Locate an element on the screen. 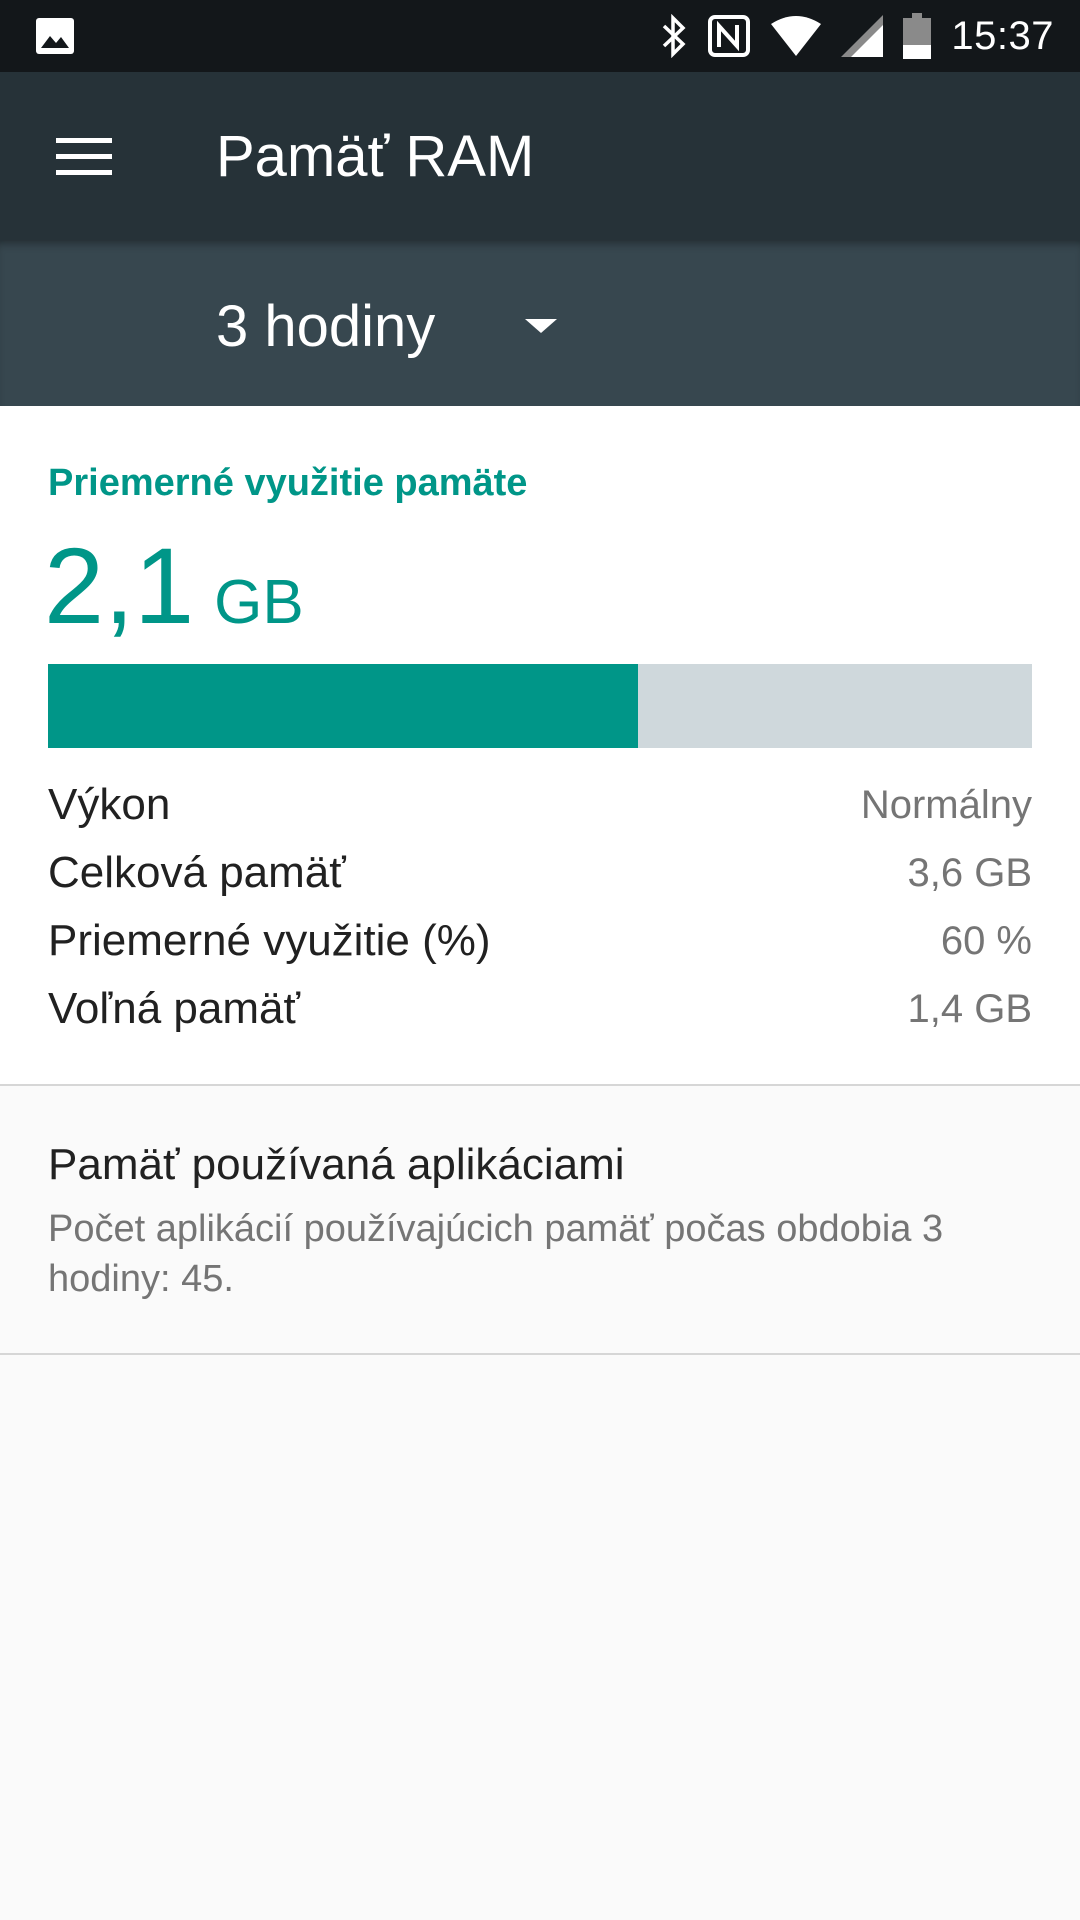 The image size is (1080, 1920). average-usage-number: 2,1 is located at coordinates (119, 585).